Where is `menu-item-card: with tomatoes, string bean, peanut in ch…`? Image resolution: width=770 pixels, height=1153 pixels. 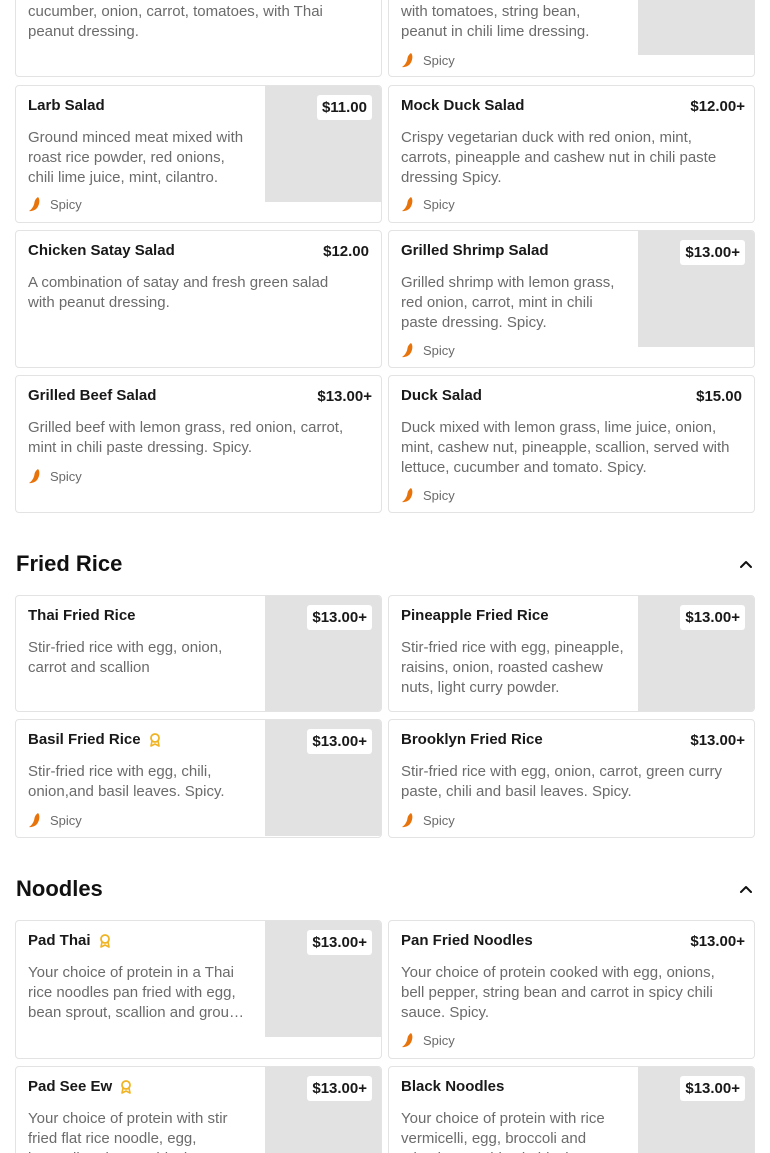
menu-item-card: with tomatoes, string bean, peanut in ch… is located at coordinates (571, 38).